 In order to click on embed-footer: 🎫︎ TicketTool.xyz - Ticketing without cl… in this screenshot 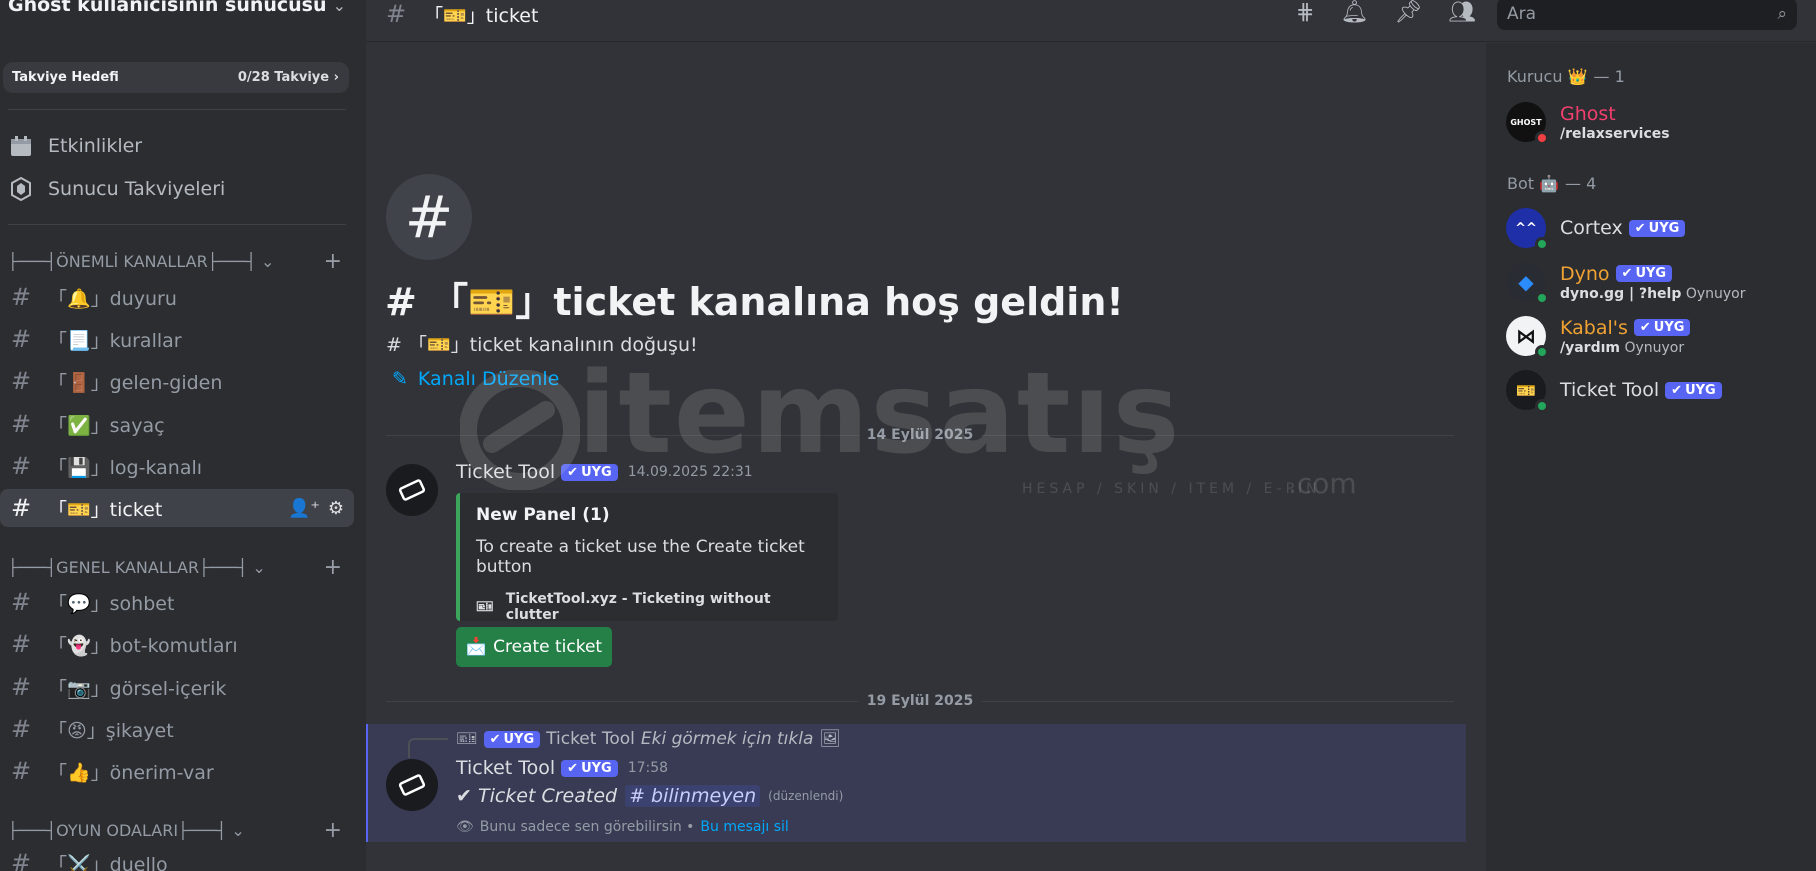, I will do `click(623, 607)`.